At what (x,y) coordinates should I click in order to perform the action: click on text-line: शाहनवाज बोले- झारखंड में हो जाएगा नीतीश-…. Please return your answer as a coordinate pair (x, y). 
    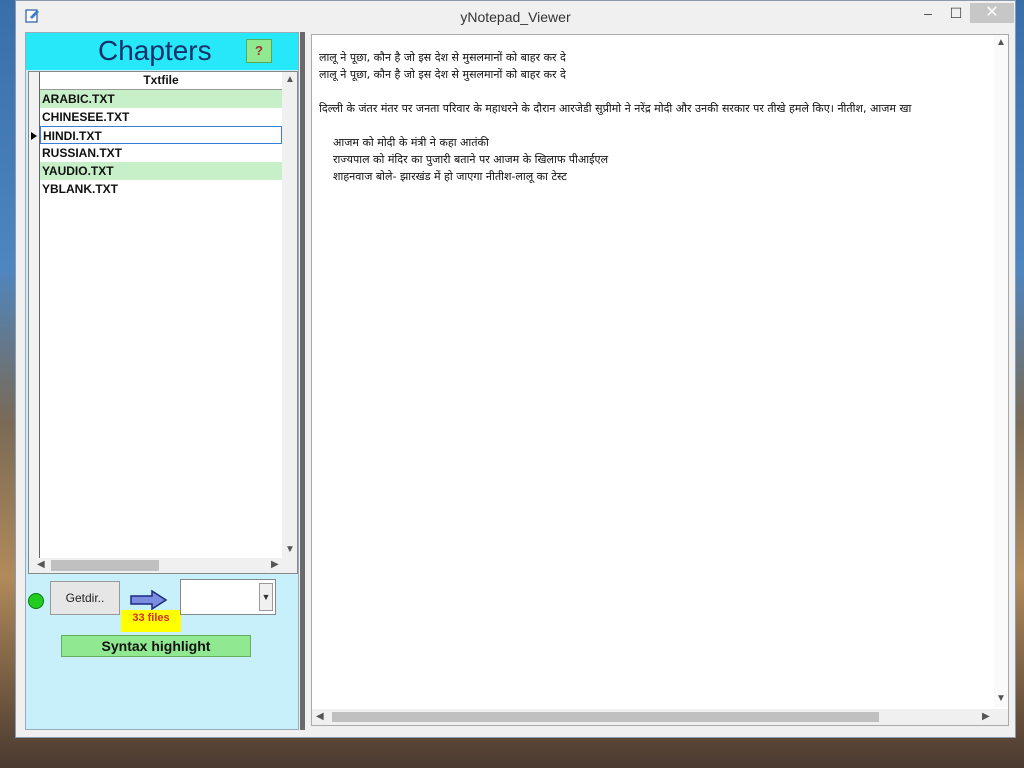
    Looking at the image, I should click on (443, 176).